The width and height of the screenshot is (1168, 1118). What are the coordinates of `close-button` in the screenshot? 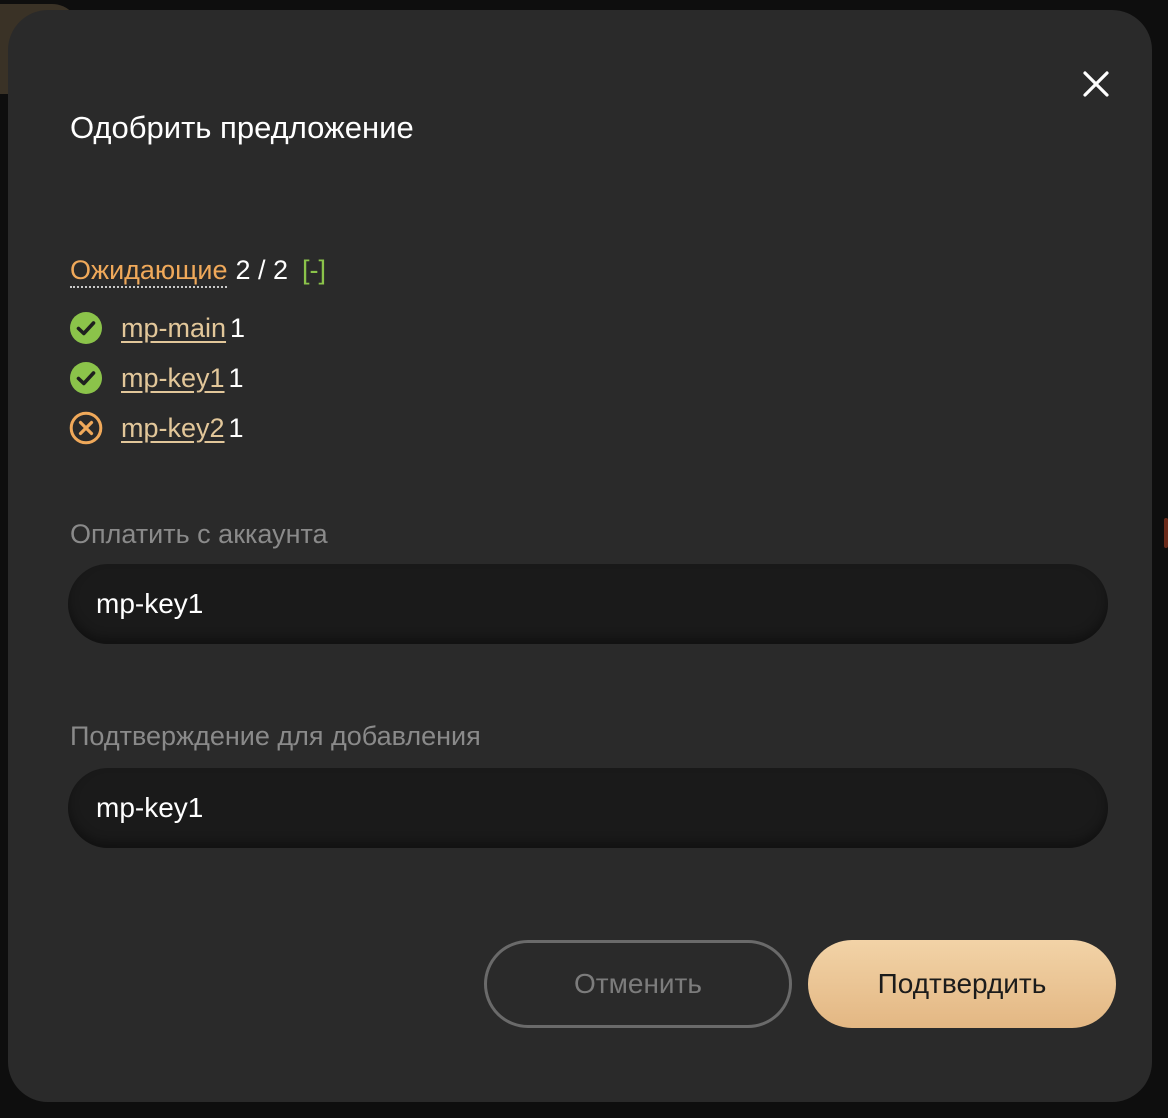 It's located at (1096, 84).